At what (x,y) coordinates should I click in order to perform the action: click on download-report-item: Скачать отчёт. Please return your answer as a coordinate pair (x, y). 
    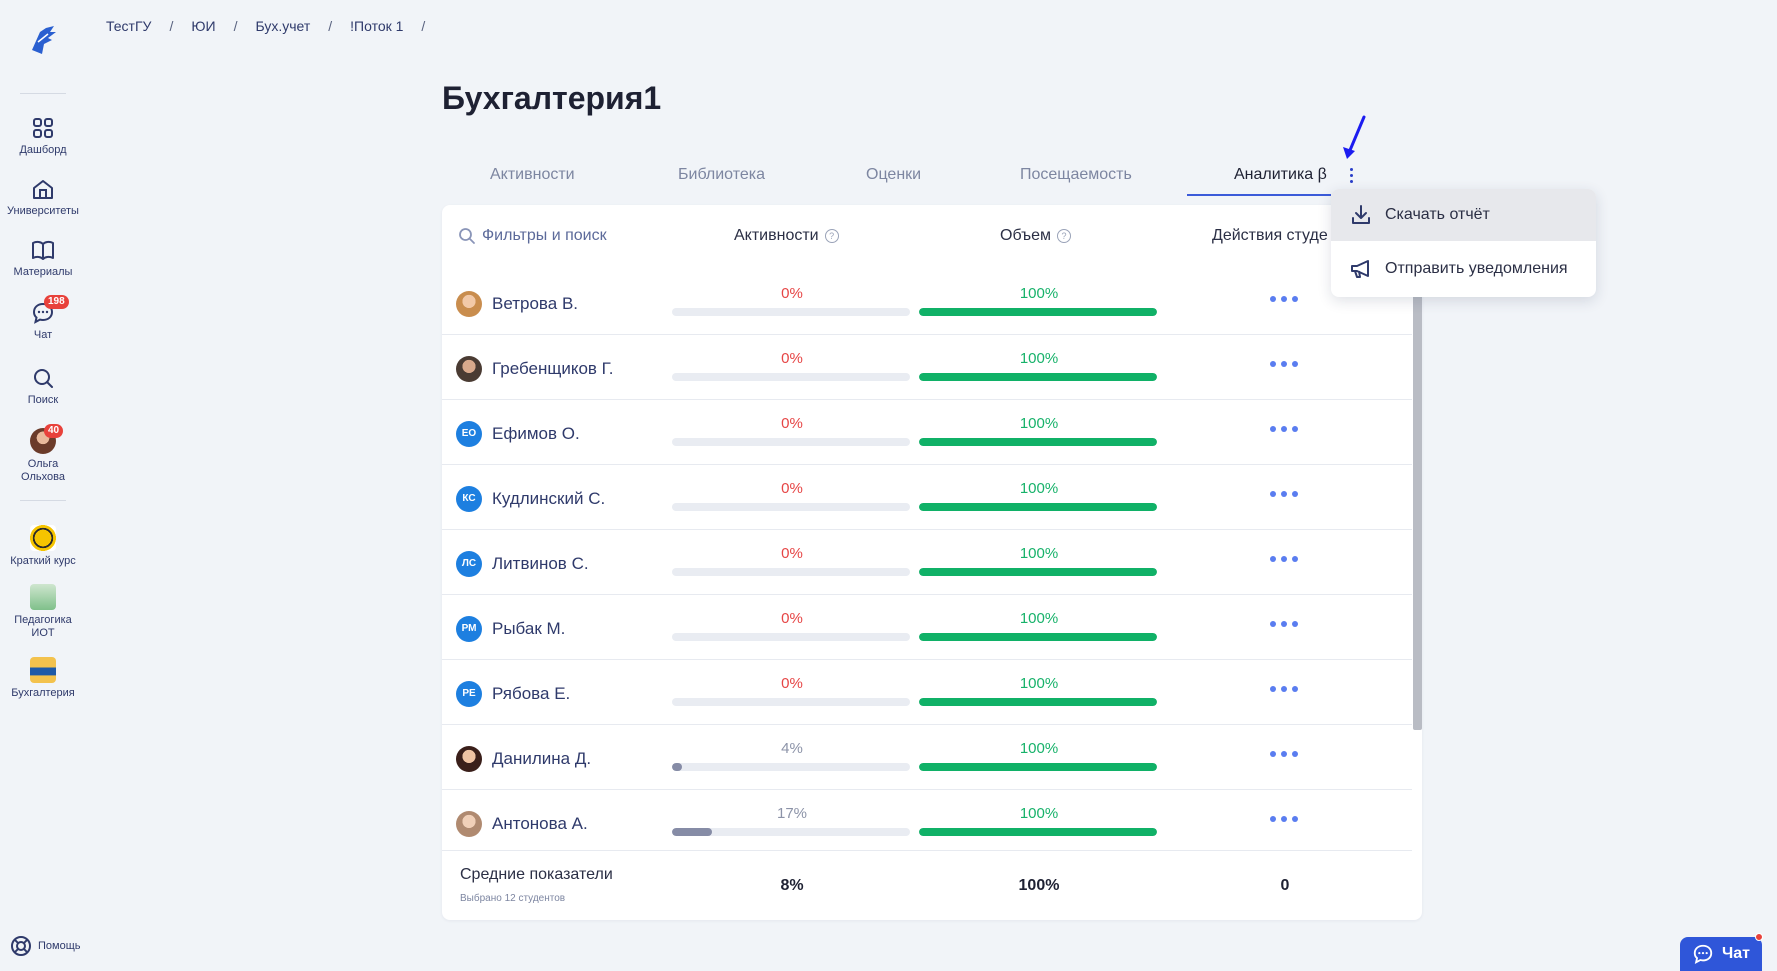
    Looking at the image, I should click on (1463, 215).